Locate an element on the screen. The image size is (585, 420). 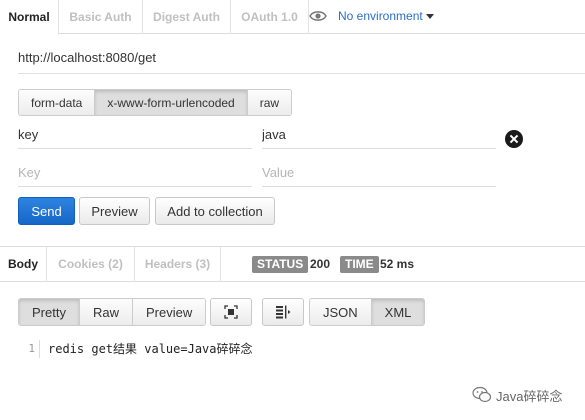
wechat-icon is located at coordinates (482, 394).